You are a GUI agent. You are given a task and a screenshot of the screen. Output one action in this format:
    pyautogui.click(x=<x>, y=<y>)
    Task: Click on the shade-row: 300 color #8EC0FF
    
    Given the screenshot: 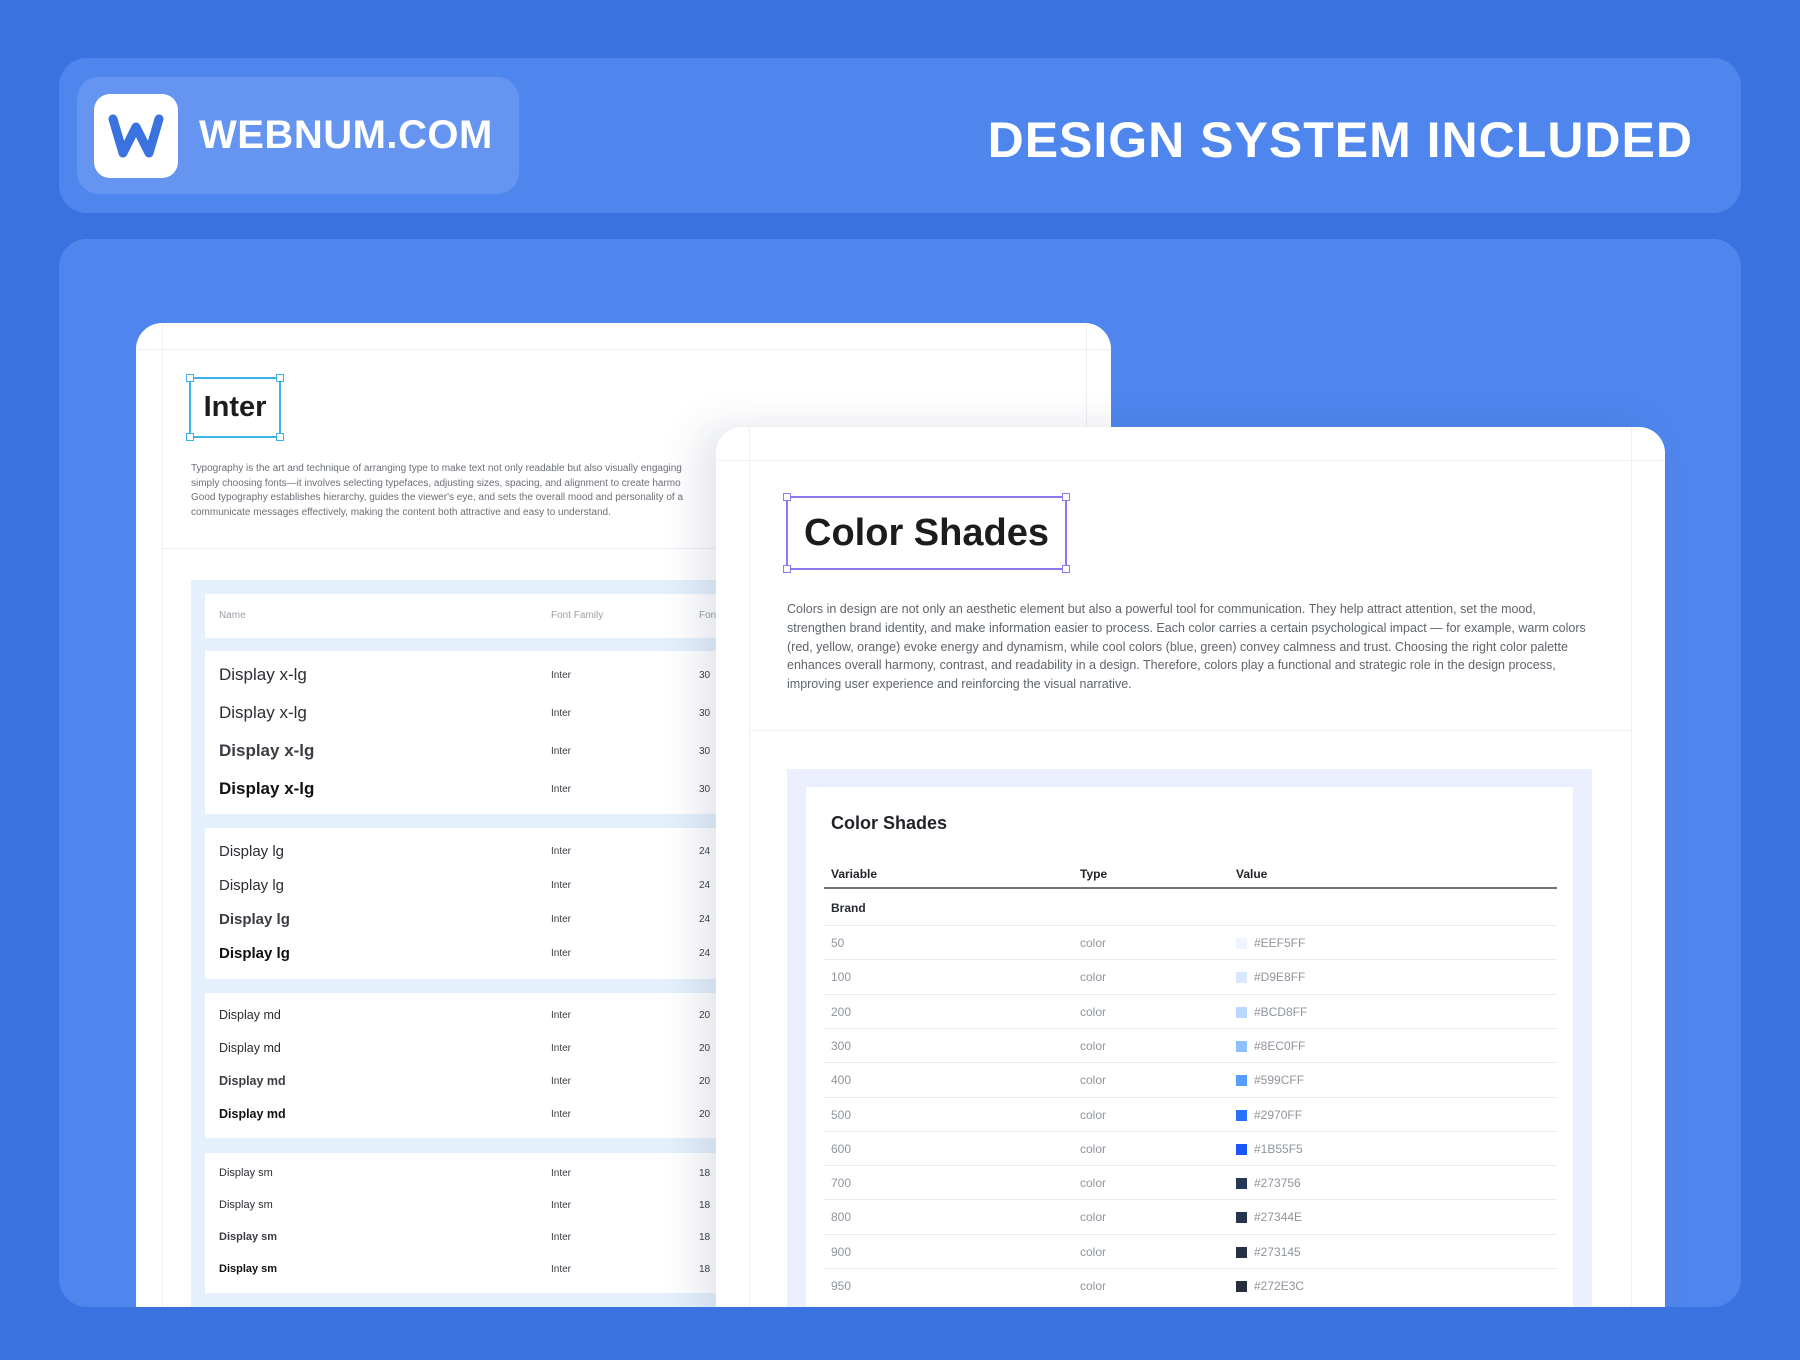 What is the action you would take?
    pyautogui.click(x=1190, y=1044)
    